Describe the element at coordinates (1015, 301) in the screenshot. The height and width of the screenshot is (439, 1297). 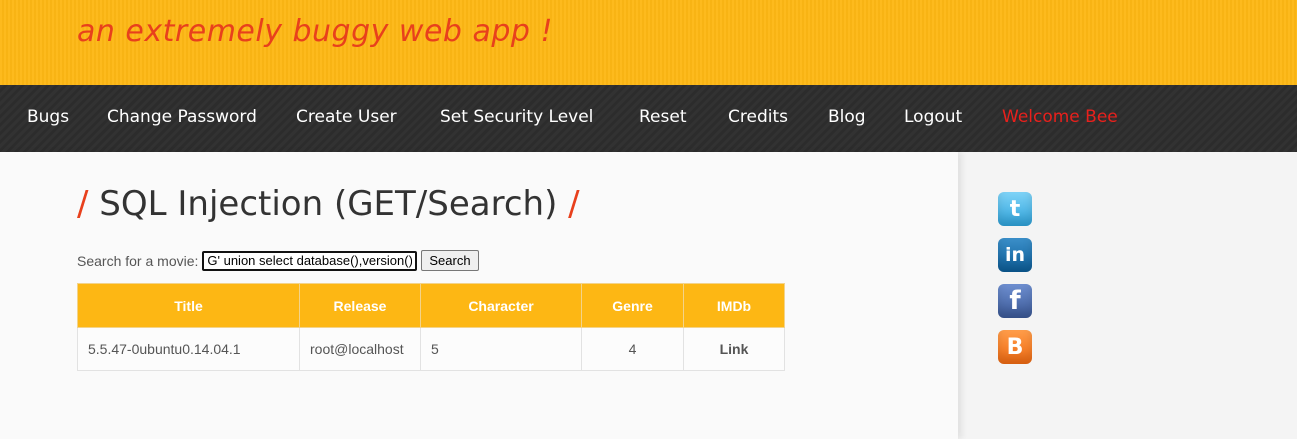
I see `facebook-icon: f` at that location.